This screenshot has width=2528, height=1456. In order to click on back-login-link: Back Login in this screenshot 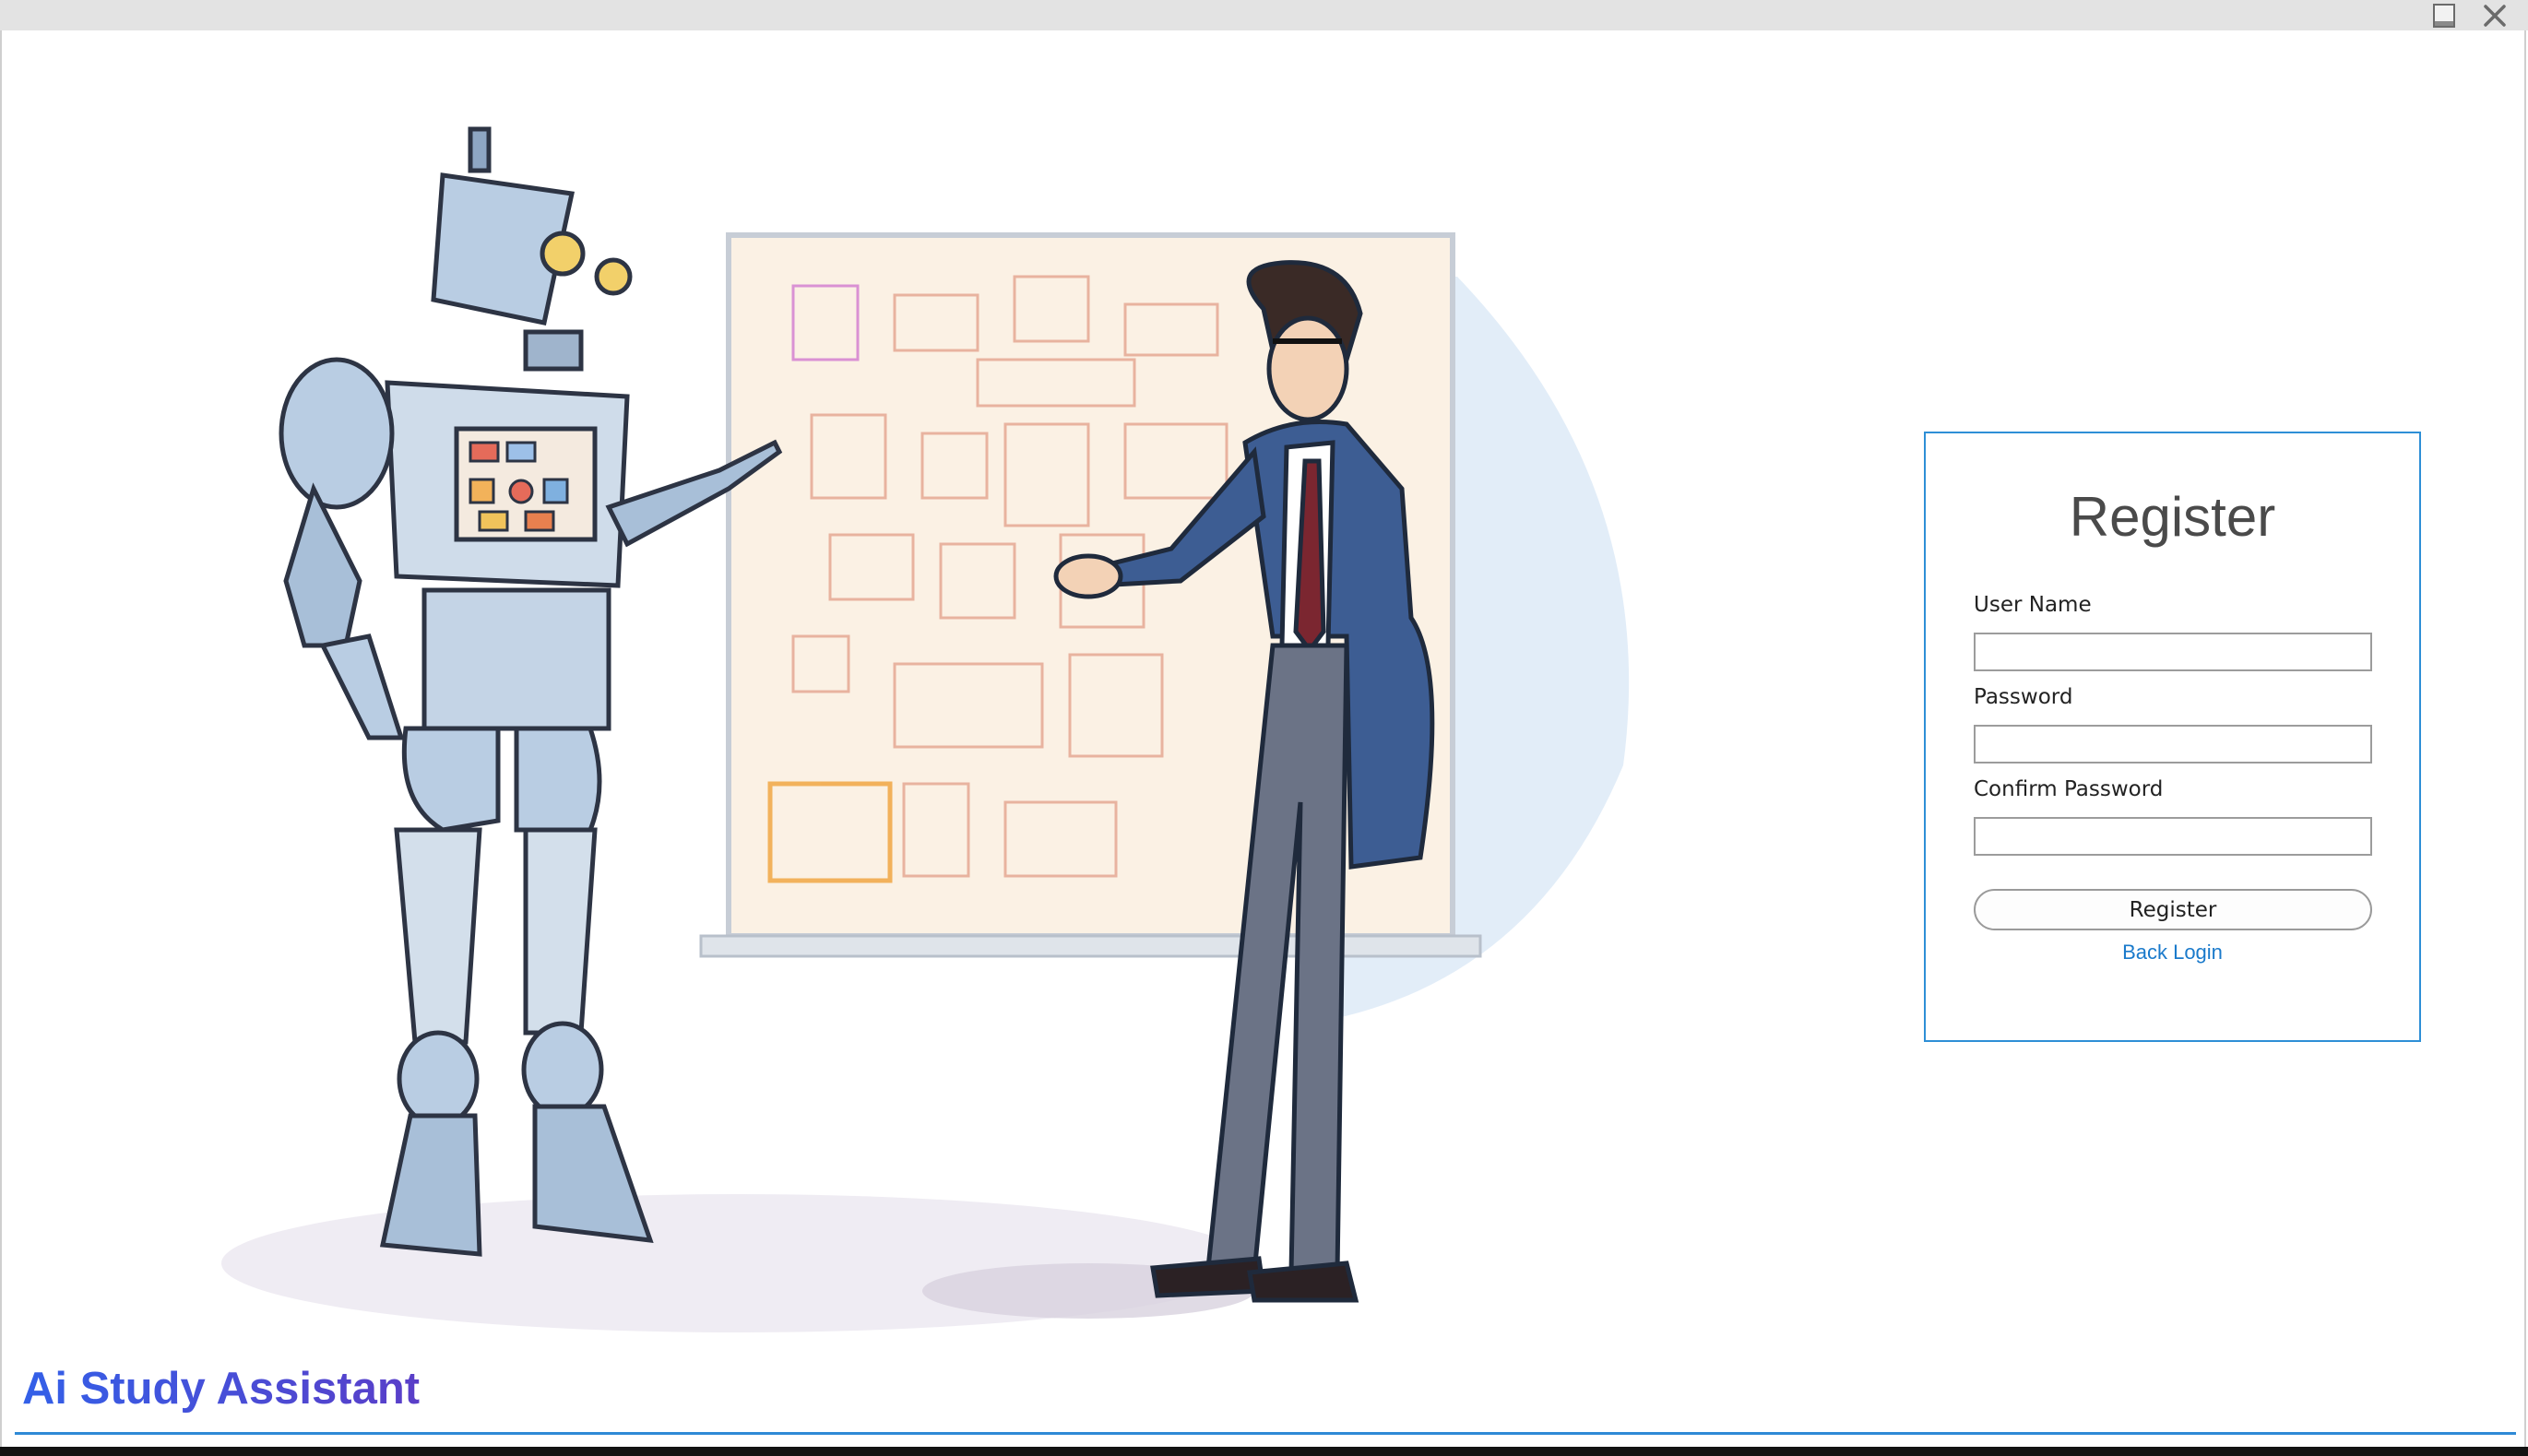, I will do `click(2172, 953)`.